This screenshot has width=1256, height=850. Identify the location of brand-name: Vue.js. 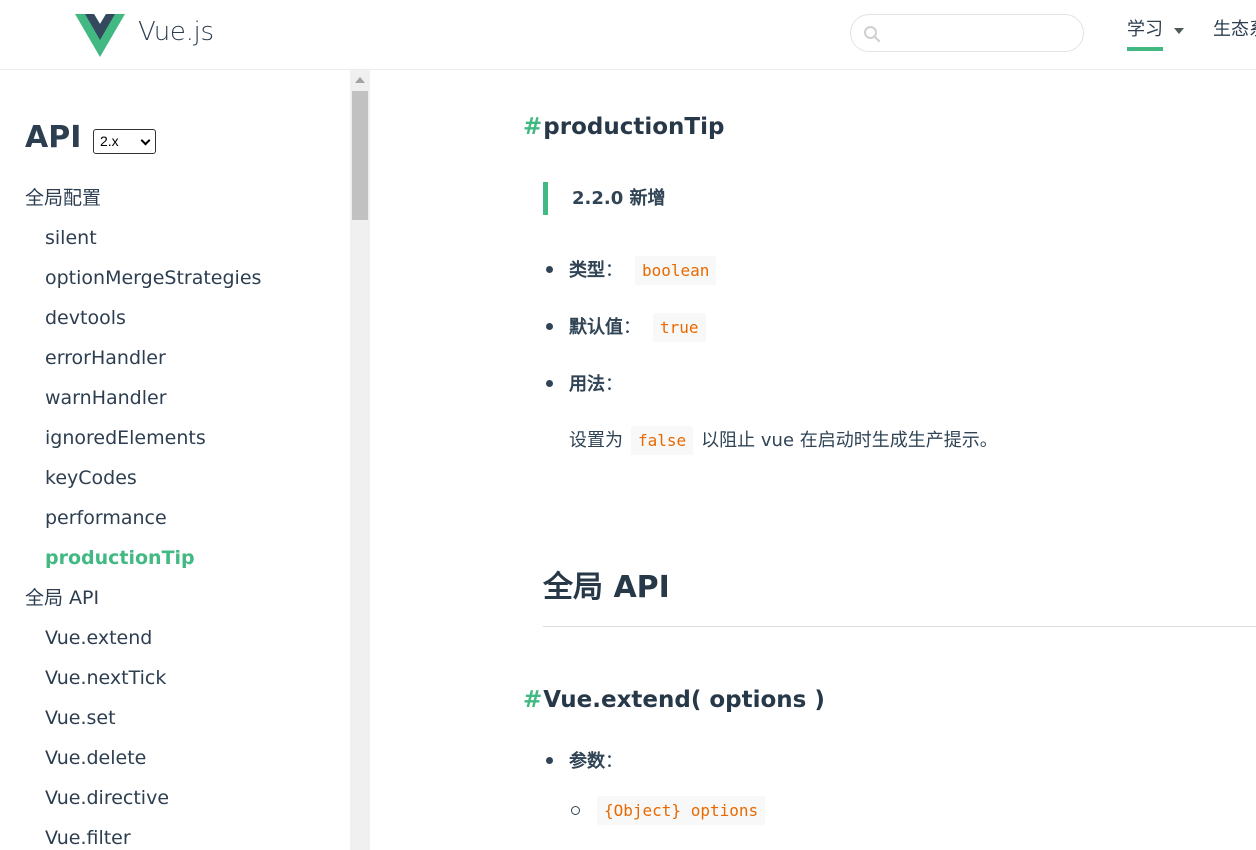
(176, 32).